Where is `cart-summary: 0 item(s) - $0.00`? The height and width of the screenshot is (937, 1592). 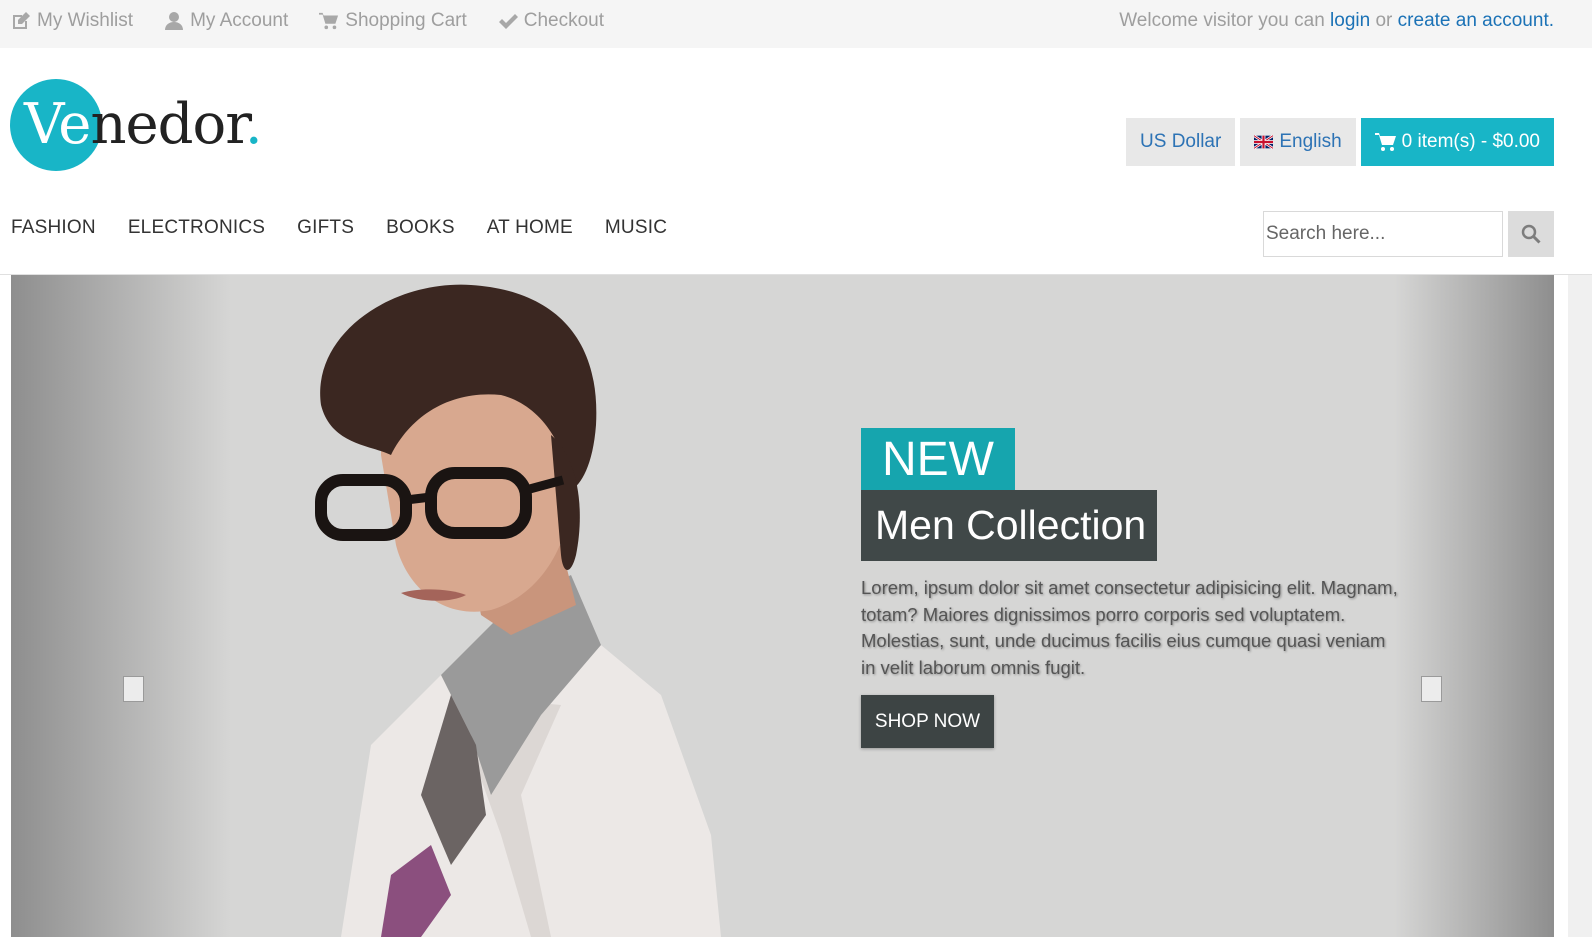
cart-summary: 0 item(s) - $0.00 is located at coordinates (1470, 141).